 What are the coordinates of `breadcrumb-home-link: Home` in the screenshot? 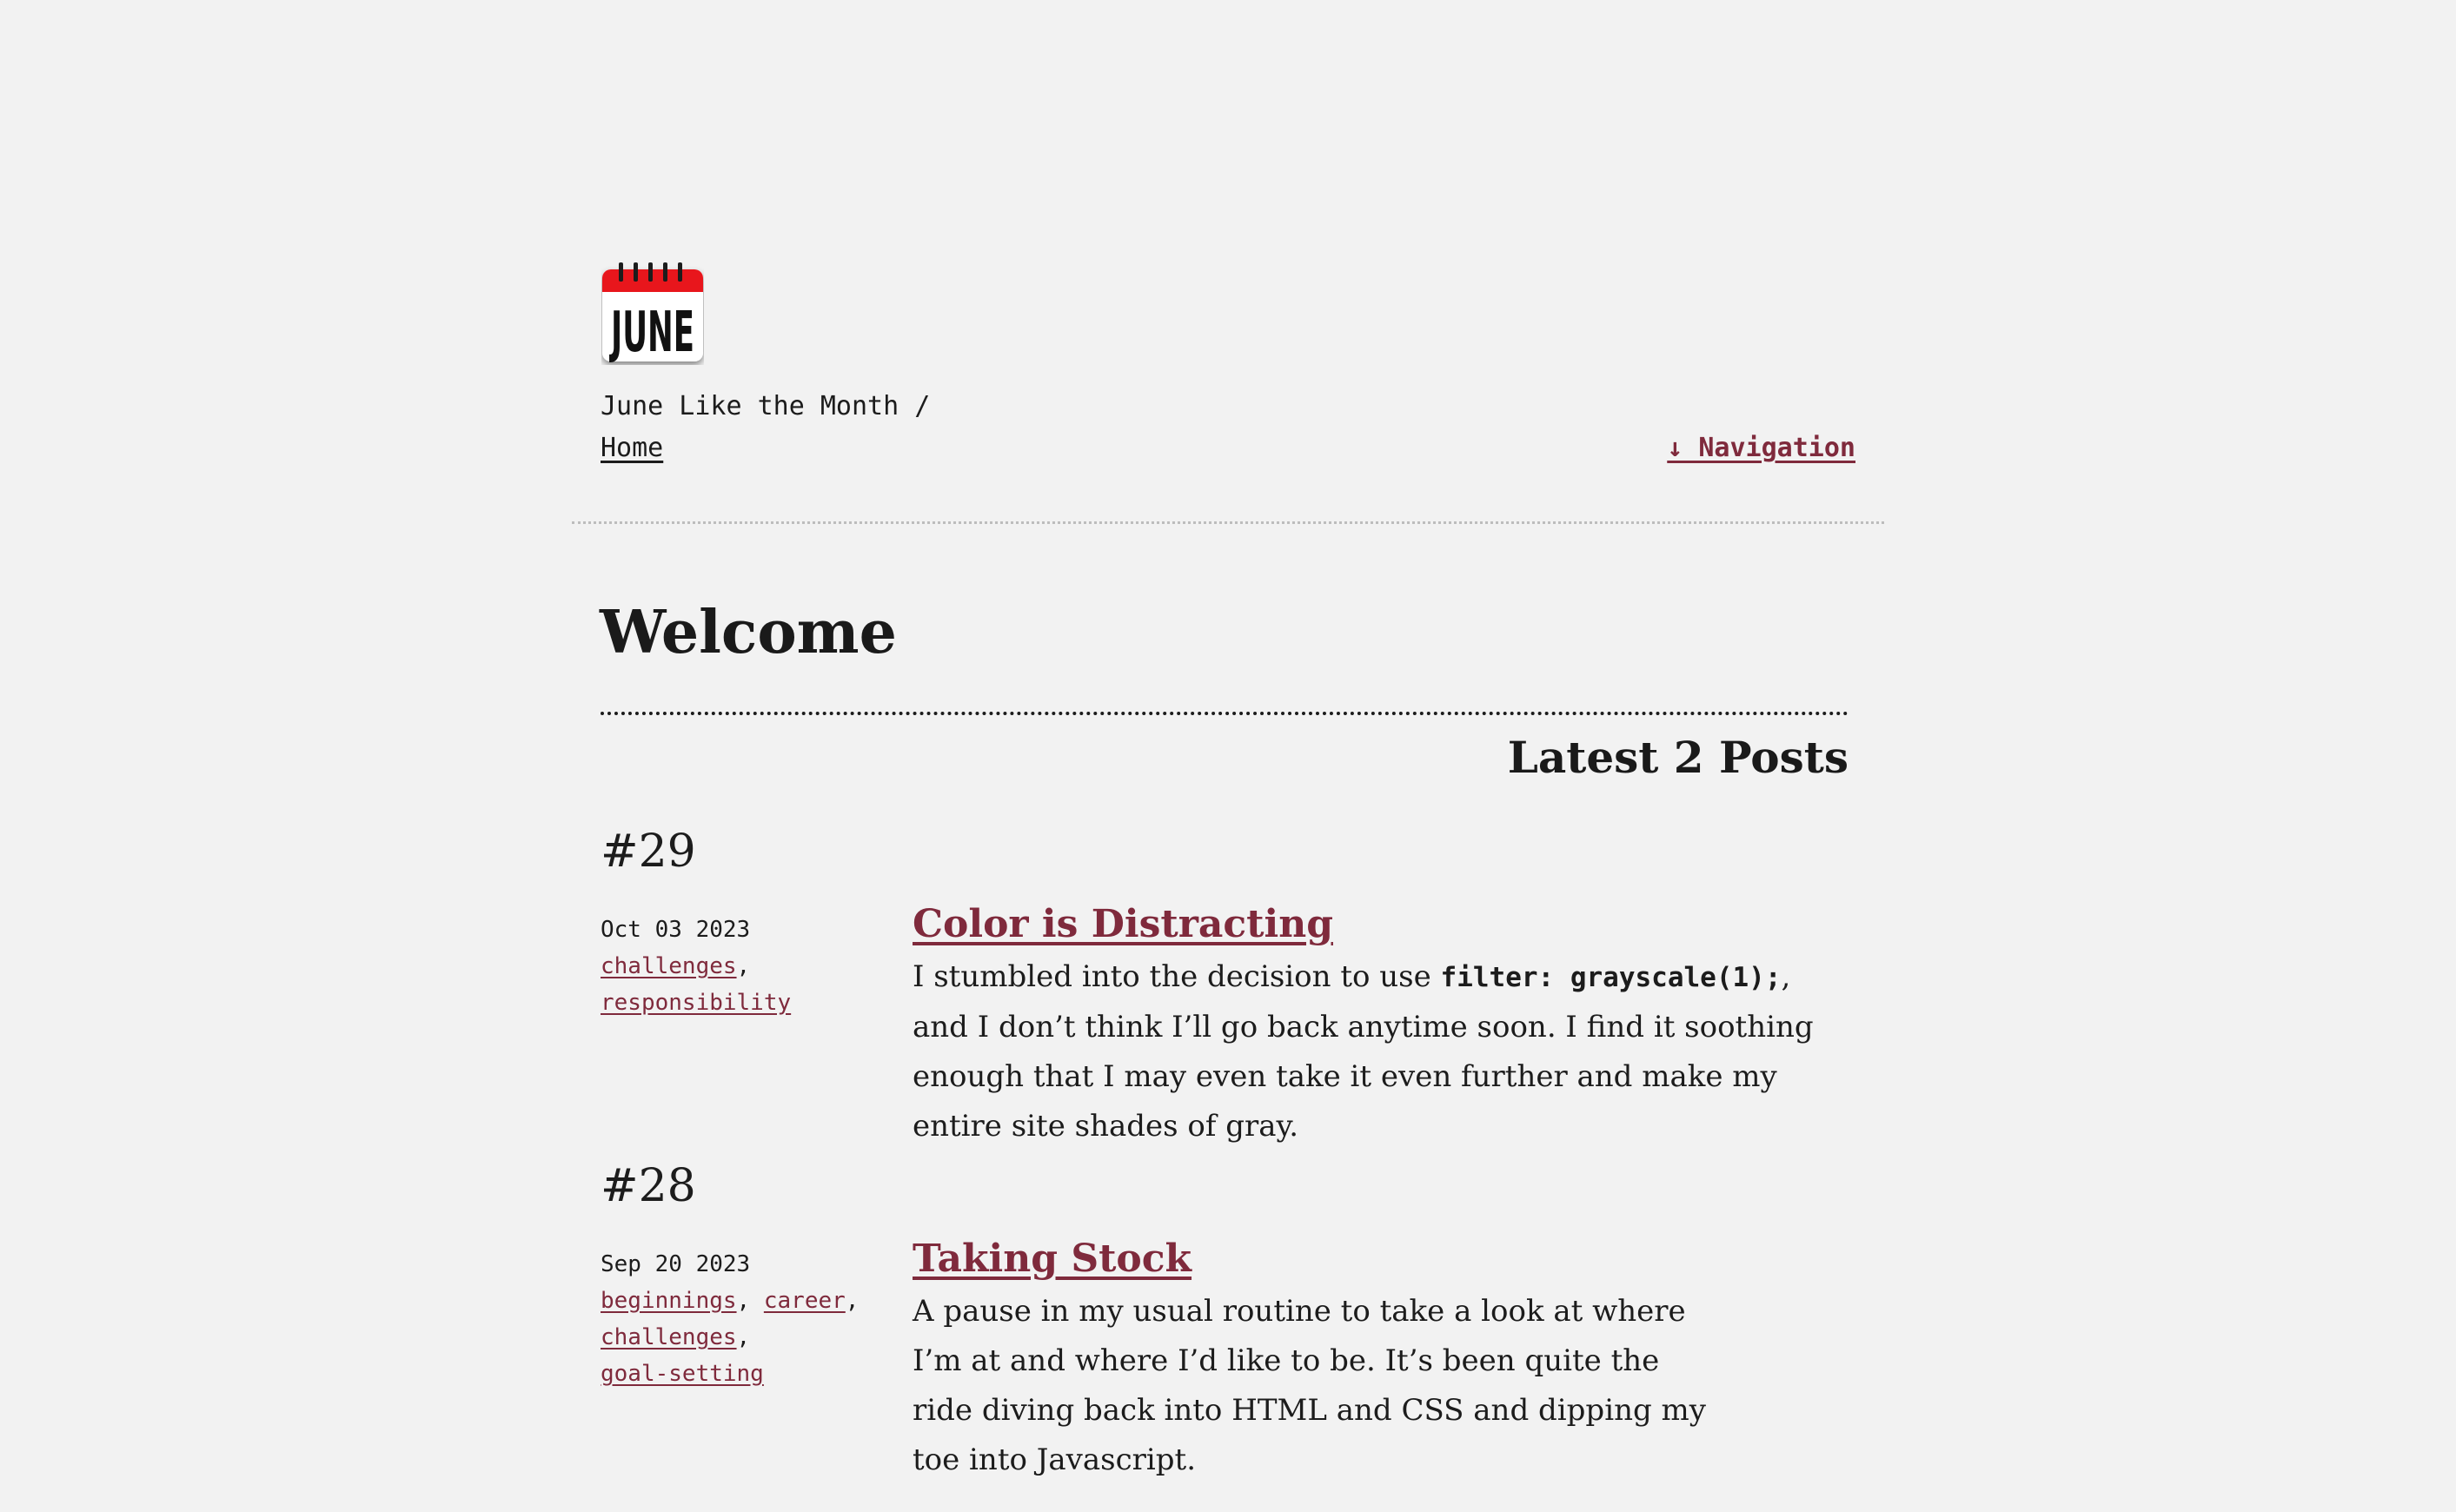 It's located at (632, 448).